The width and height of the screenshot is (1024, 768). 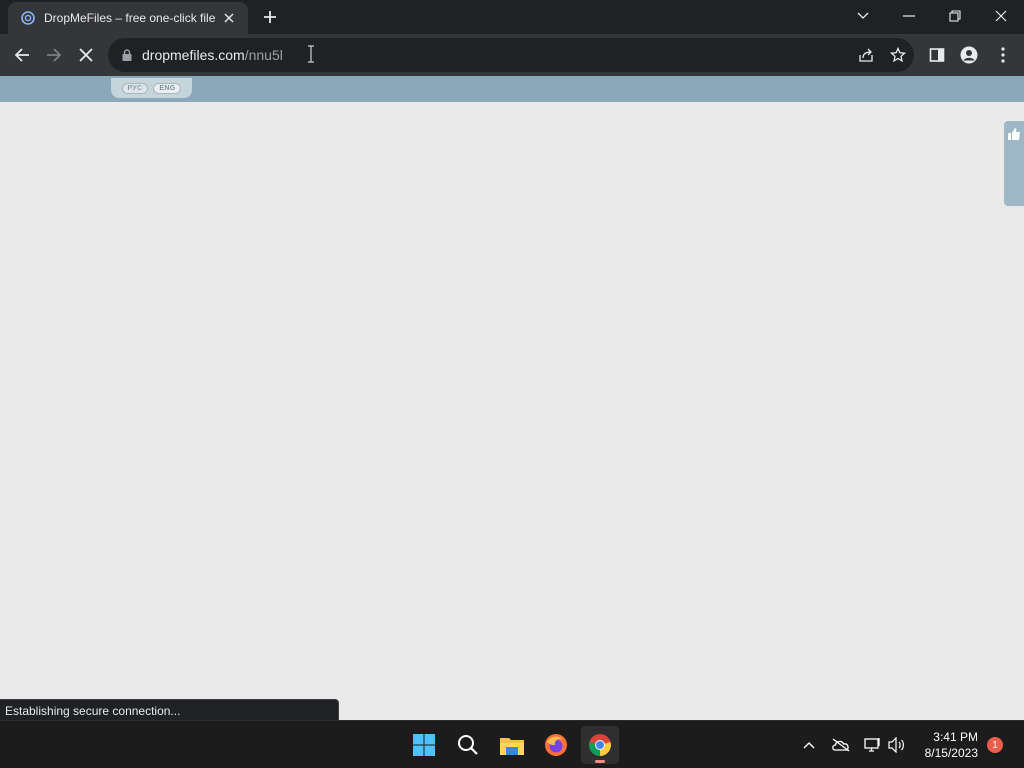 I want to click on new-tab-button, so click(x=270, y=17).